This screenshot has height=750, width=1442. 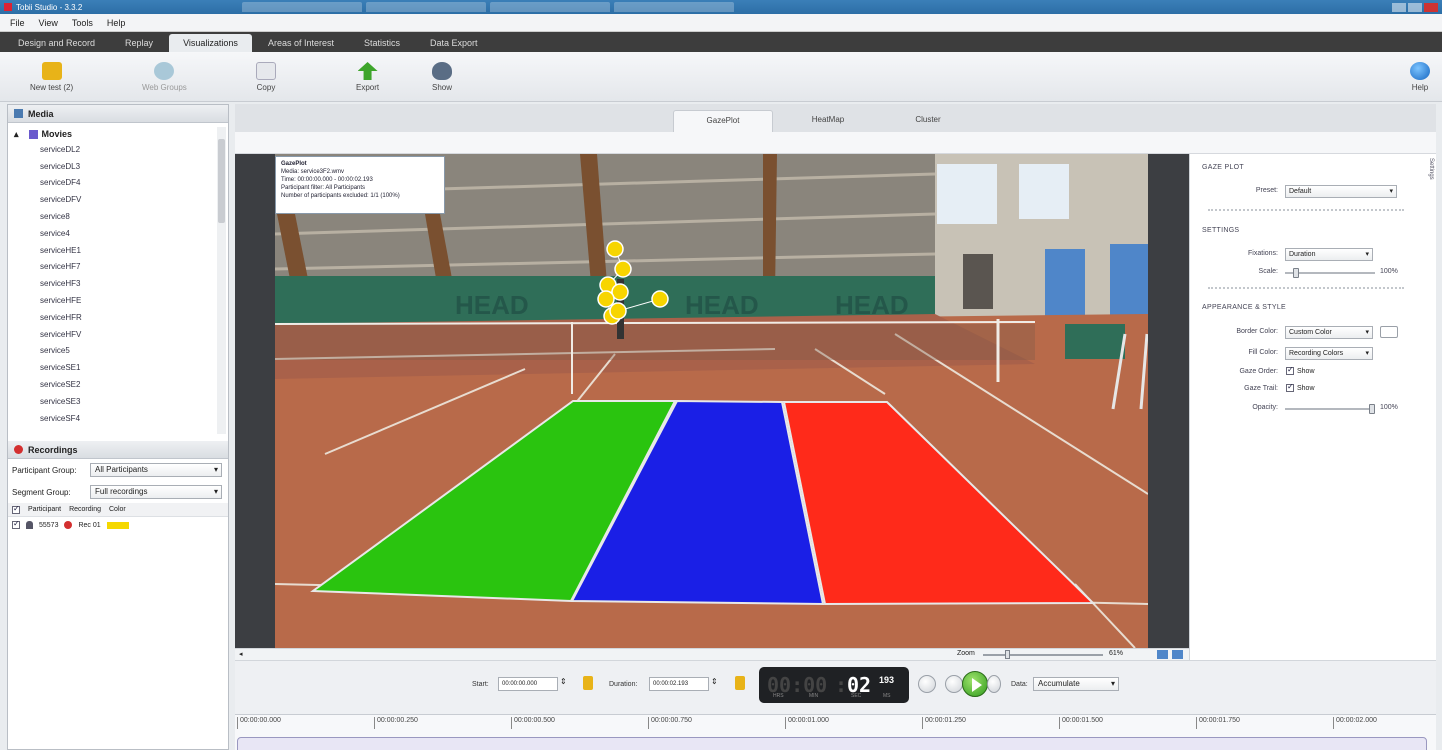 What do you see at coordinates (118, 216) in the screenshot?
I see `list-item: service8` at bounding box center [118, 216].